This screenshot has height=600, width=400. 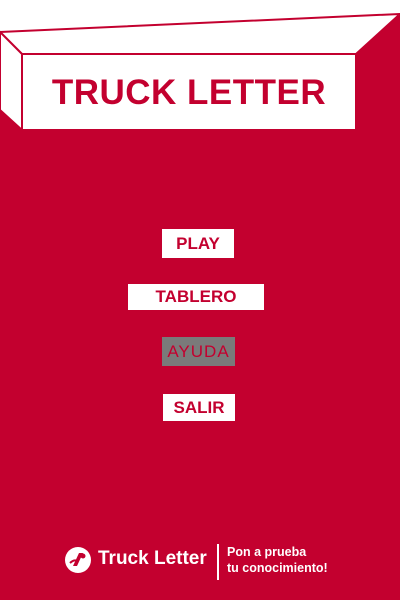 What do you see at coordinates (189, 92) in the screenshot?
I see `game-title: TRUCK LETTER` at bounding box center [189, 92].